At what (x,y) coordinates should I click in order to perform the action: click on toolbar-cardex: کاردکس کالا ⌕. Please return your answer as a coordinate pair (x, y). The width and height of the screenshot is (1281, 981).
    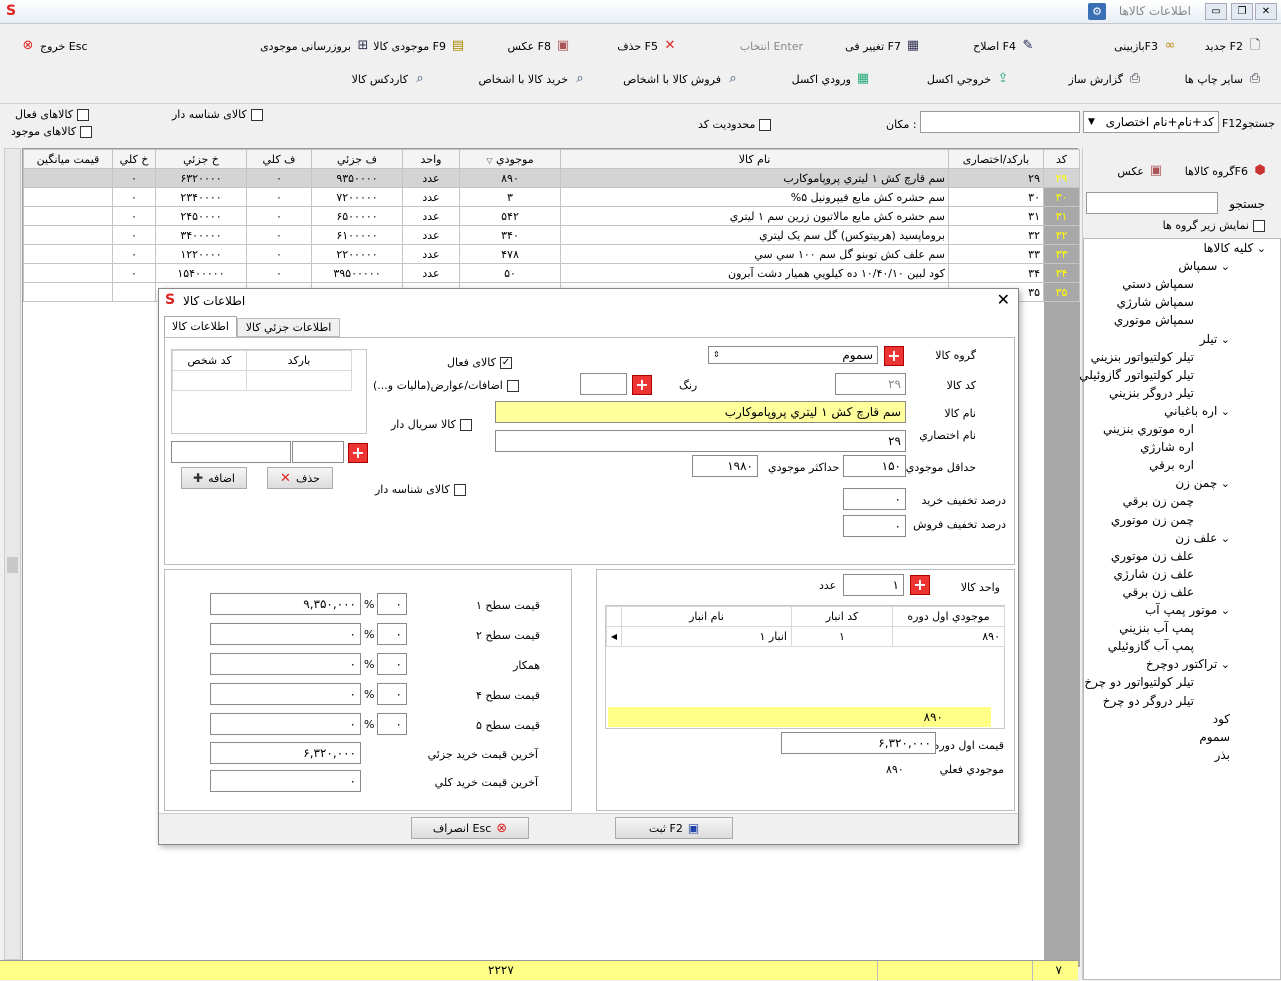
    Looking at the image, I should click on (390, 79).